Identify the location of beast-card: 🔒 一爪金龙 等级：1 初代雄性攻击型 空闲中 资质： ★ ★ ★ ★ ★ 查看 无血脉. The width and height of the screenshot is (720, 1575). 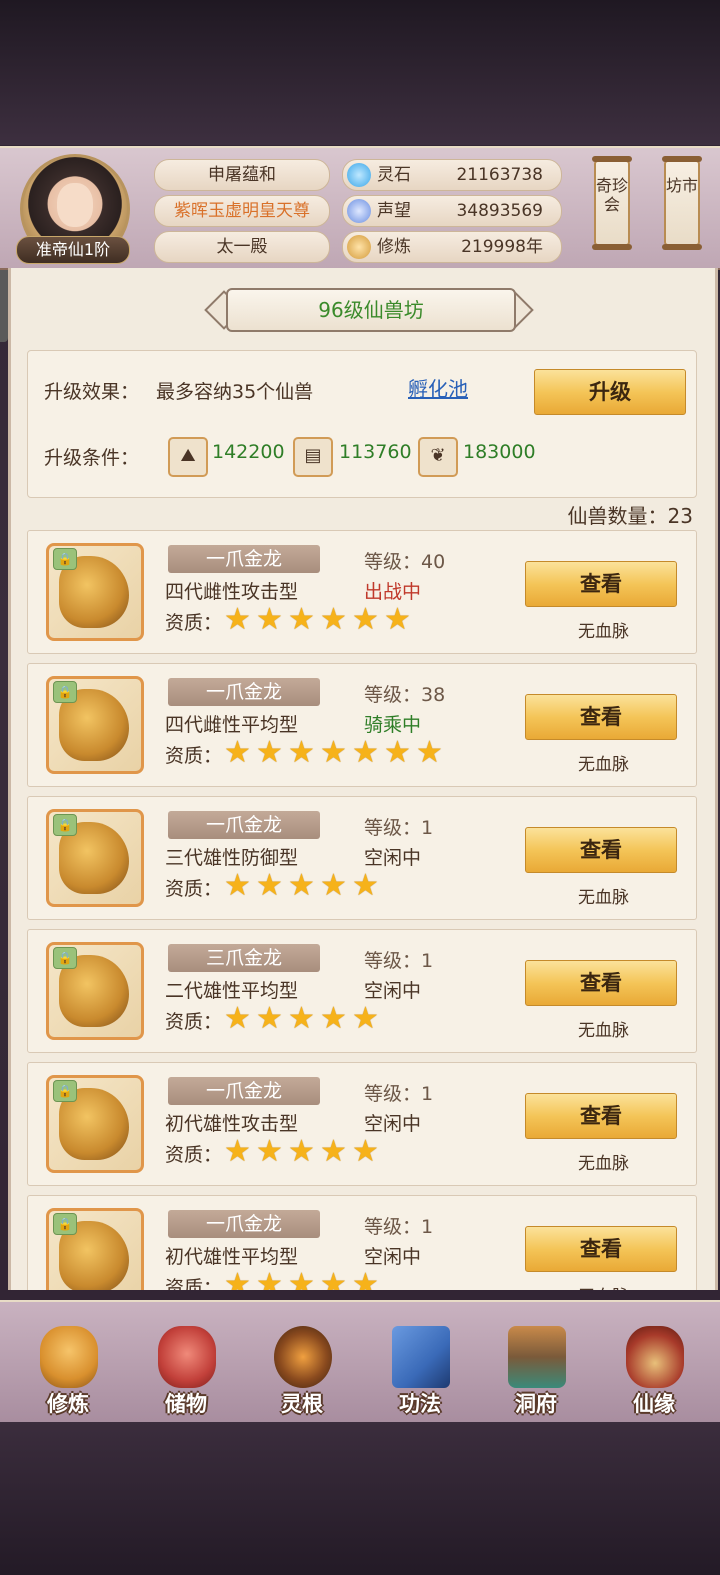
(362, 1124).